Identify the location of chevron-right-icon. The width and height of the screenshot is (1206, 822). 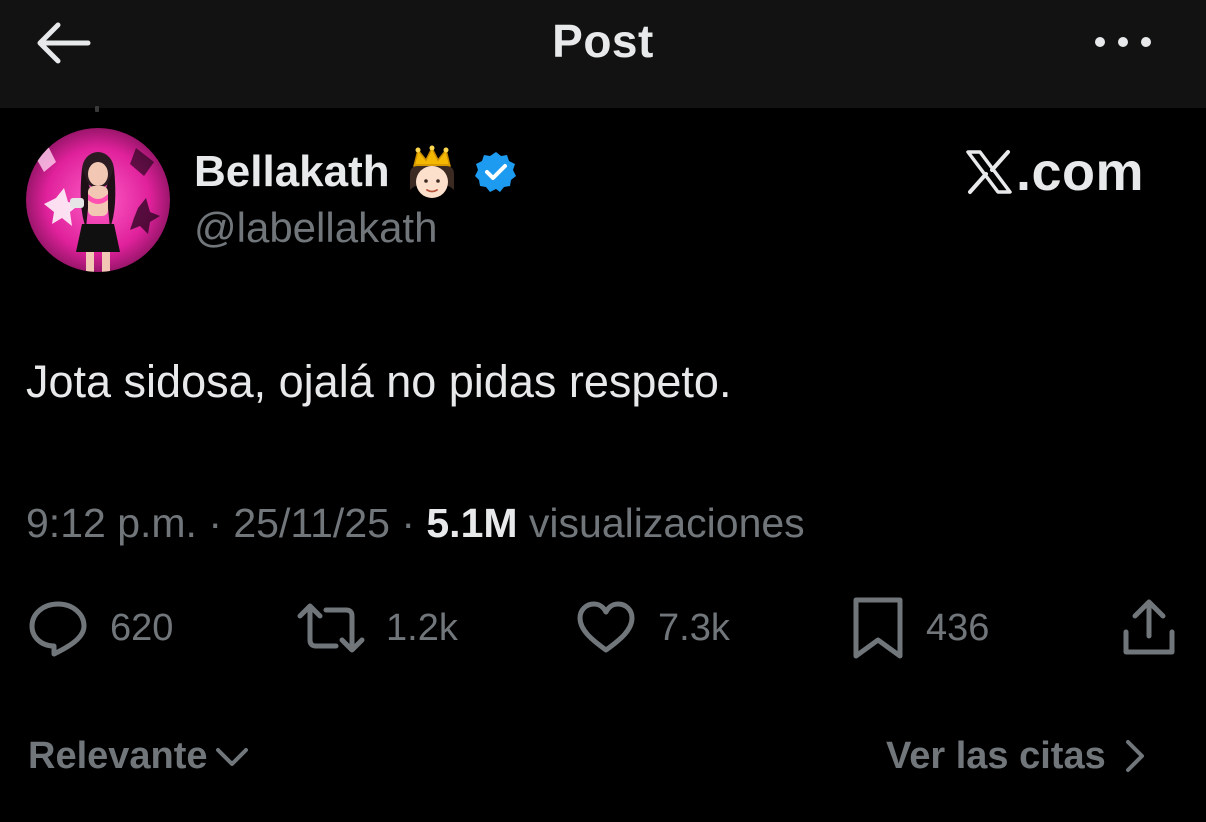
(1134, 756).